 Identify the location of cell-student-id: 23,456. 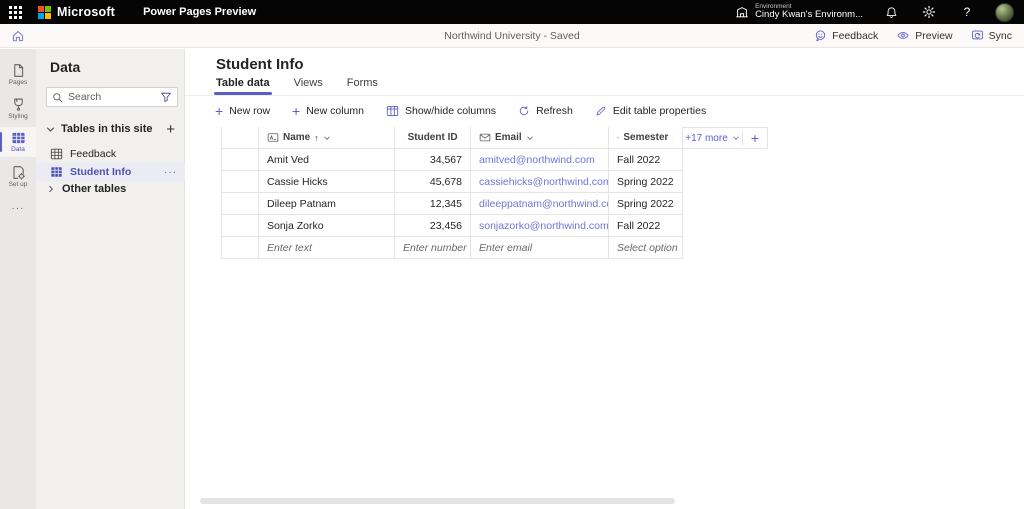
(433, 225).